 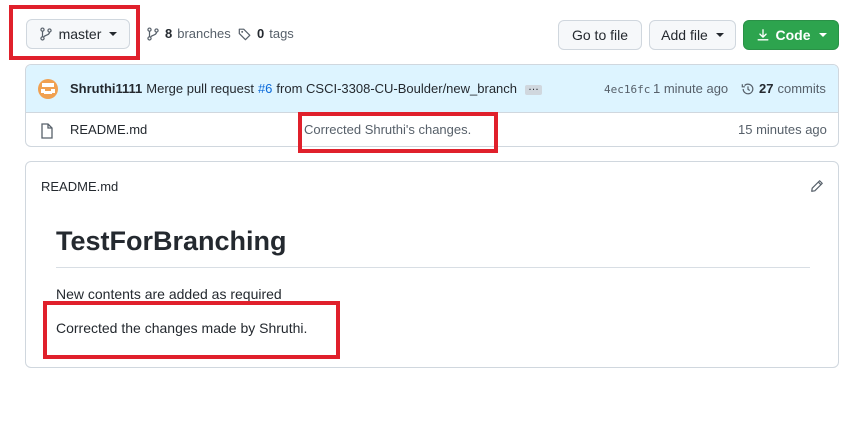 I want to click on history-icon, so click(x=748, y=89).